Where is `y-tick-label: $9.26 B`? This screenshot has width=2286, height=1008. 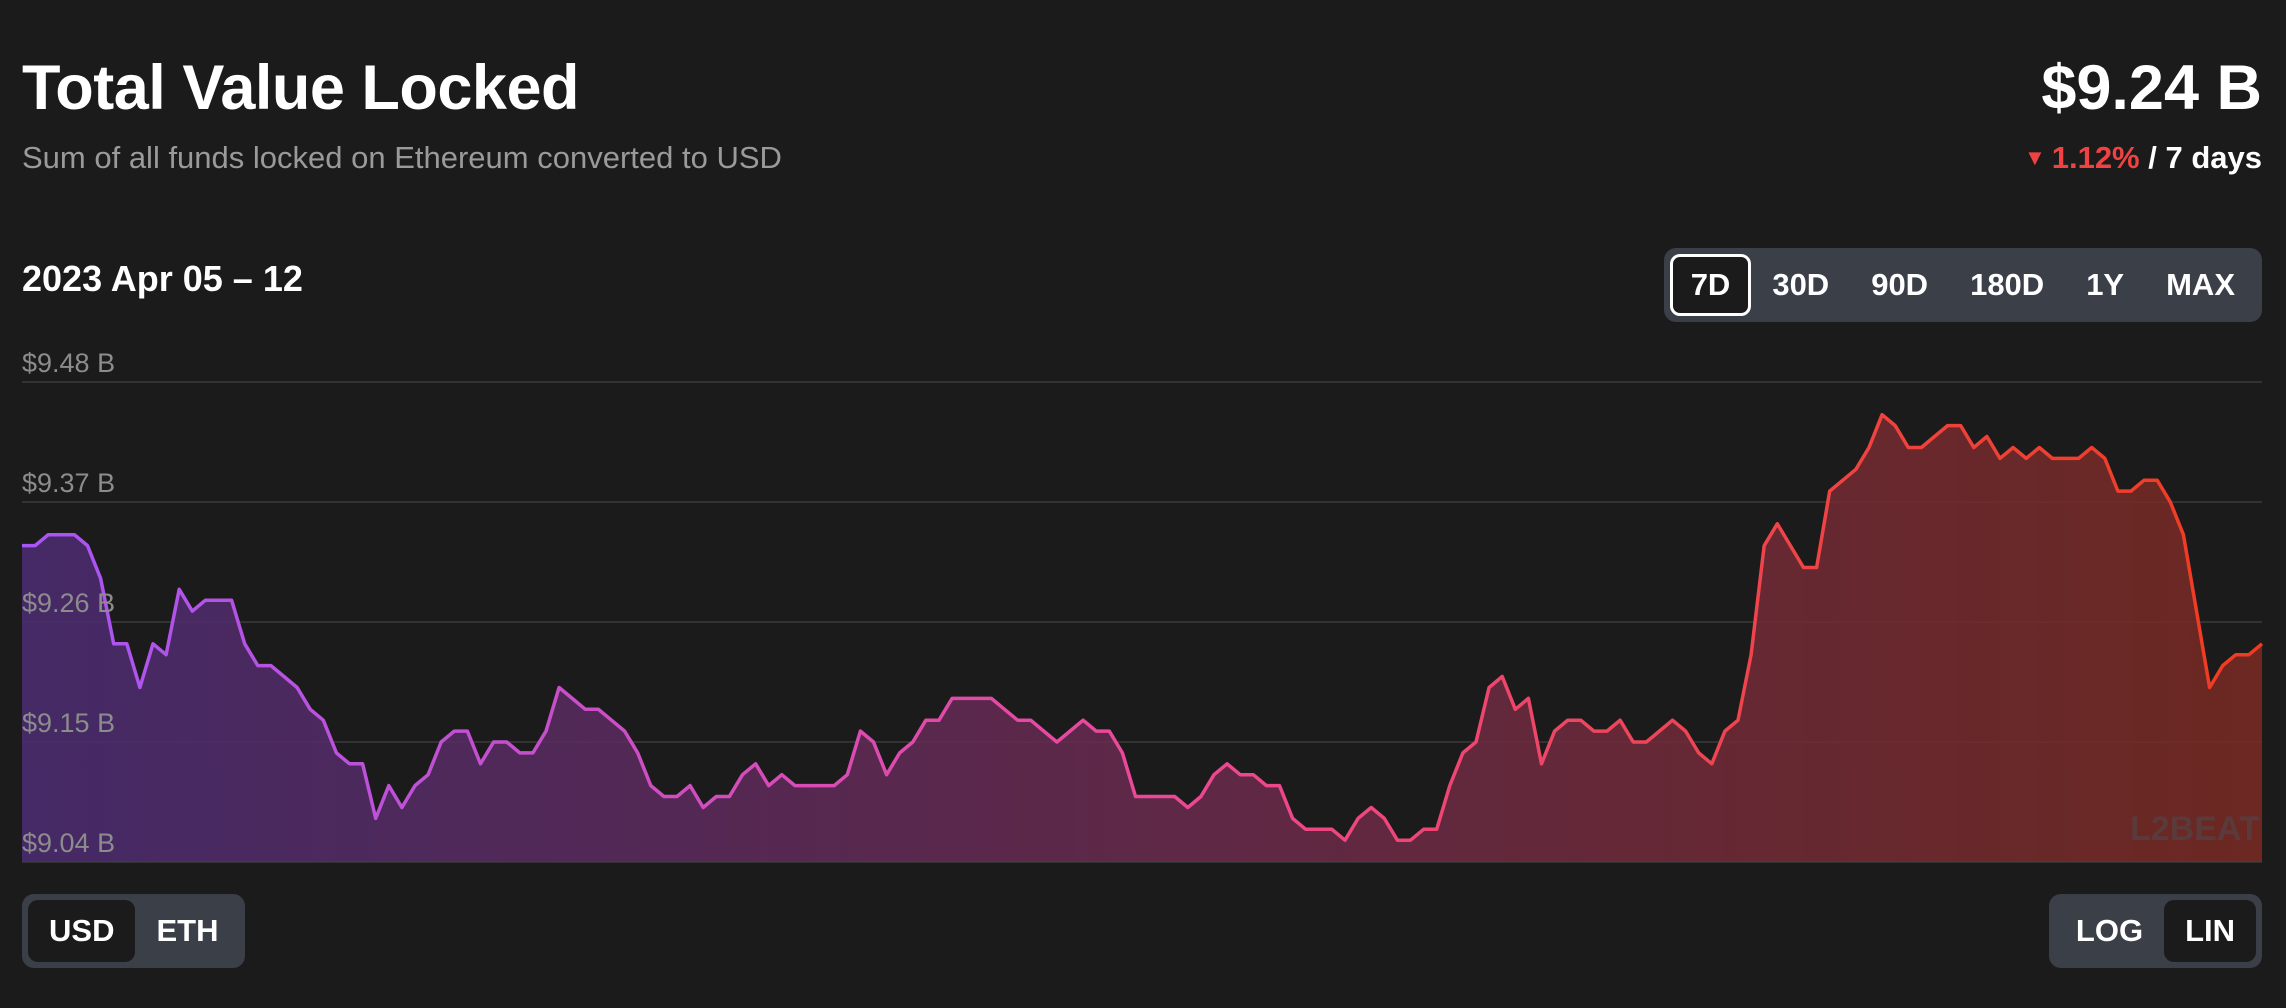
y-tick-label: $9.26 B is located at coordinates (68, 603).